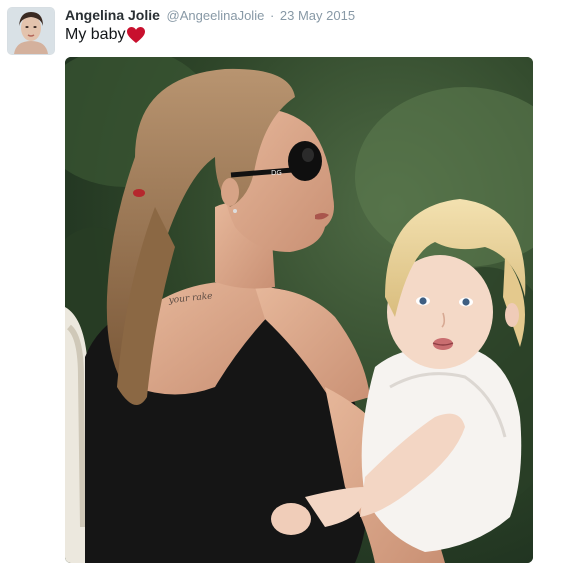  What do you see at coordinates (31, 31) in the screenshot?
I see `avatar` at bounding box center [31, 31].